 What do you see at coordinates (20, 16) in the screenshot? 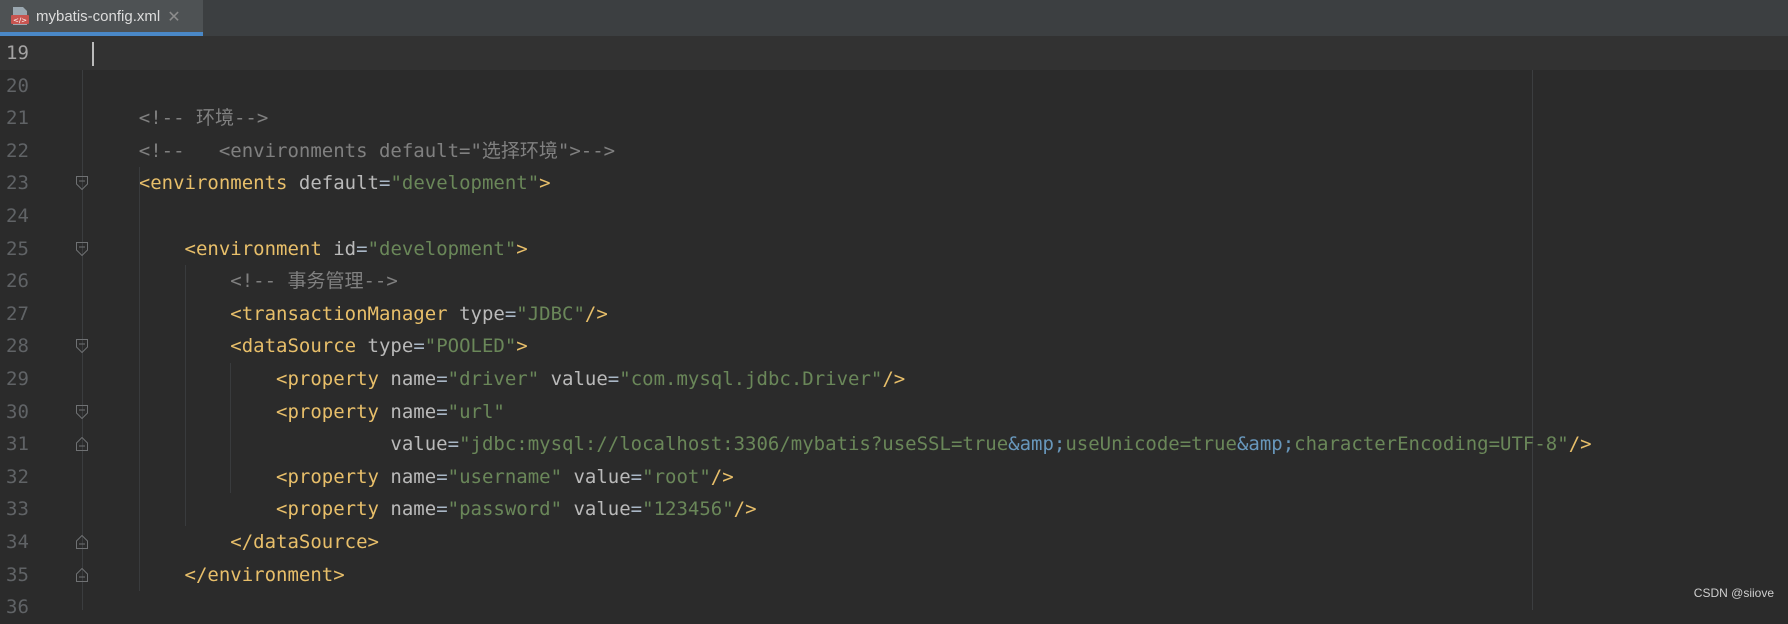
I see `xml-file-icon: </>` at bounding box center [20, 16].